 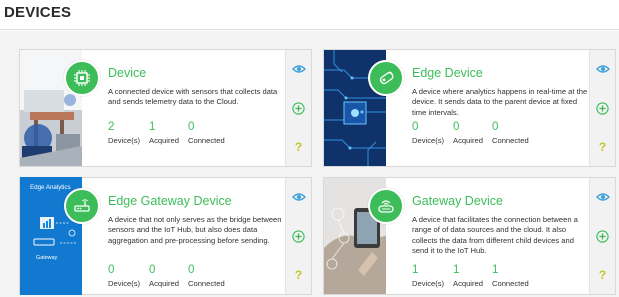 What do you see at coordinates (447, 73) in the screenshot?
I see `card-title: Edge Device` at bounding box center [447, 73].